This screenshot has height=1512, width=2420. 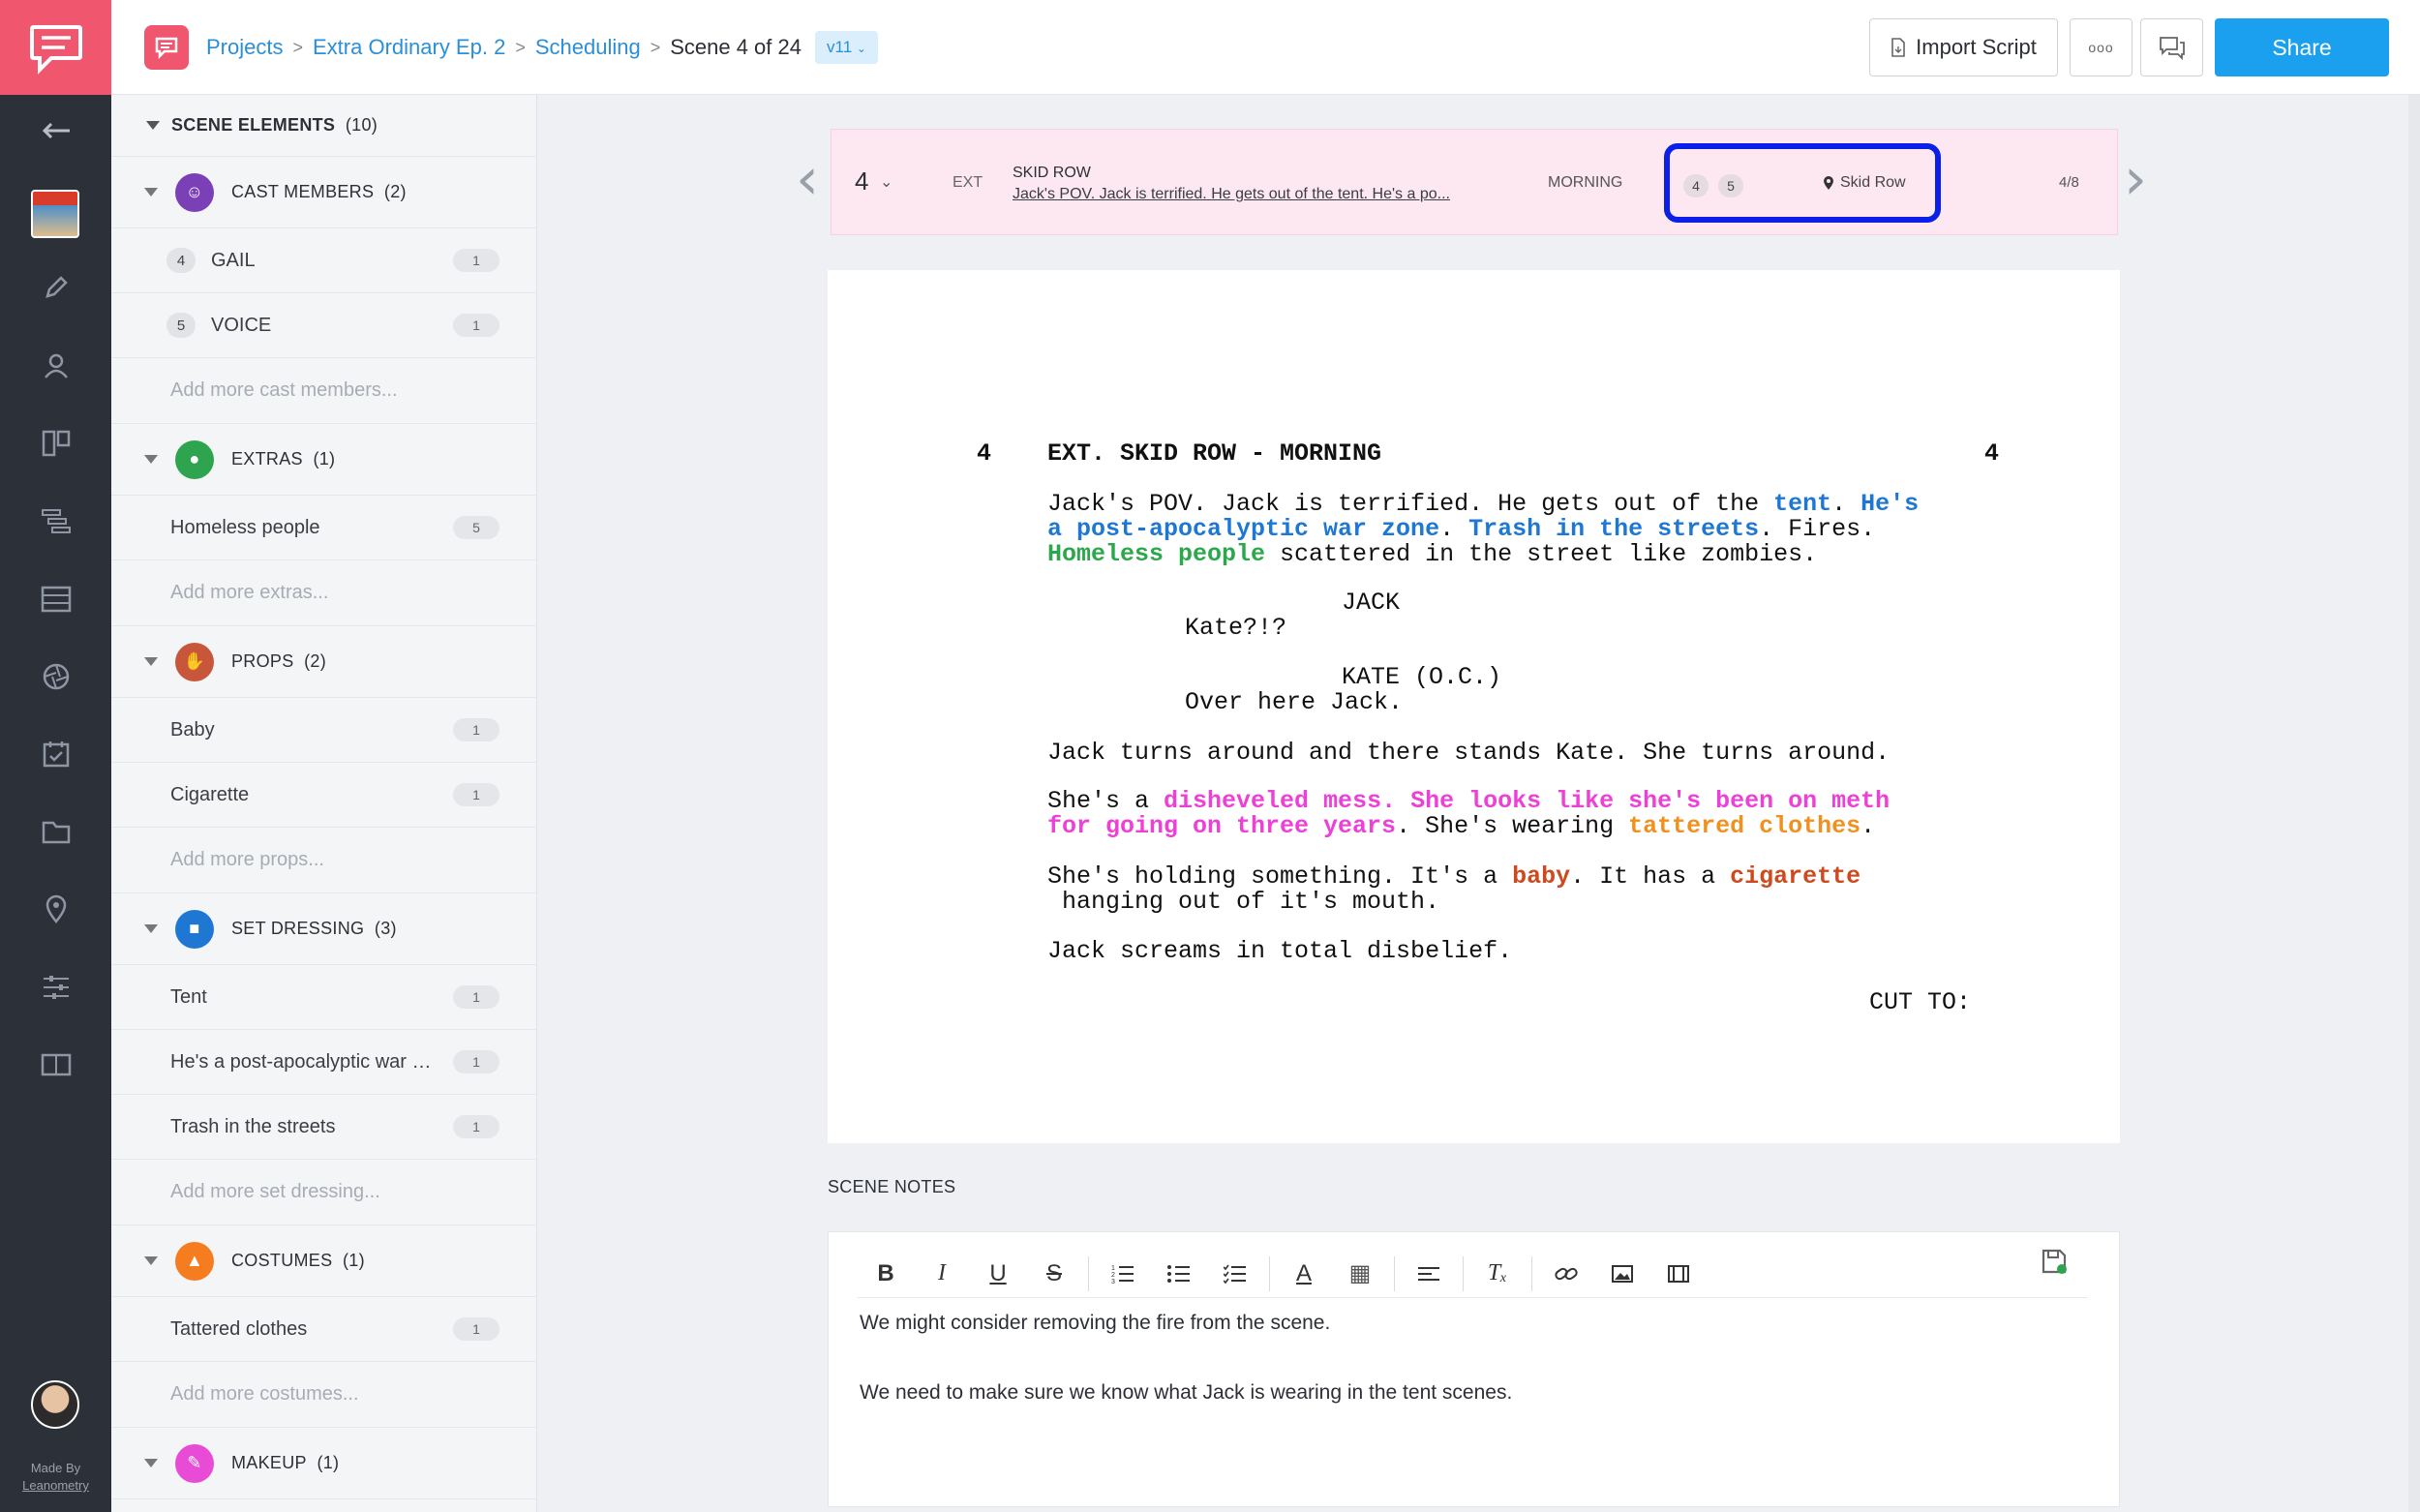 I want to click on location-pin-icon, so click(x=55, y=909).